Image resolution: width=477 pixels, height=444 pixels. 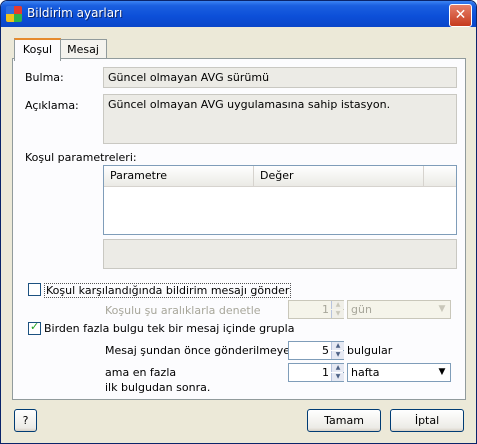 I want to click on after-label: ilk bulgudan sonra., so click(x=158, y=387).